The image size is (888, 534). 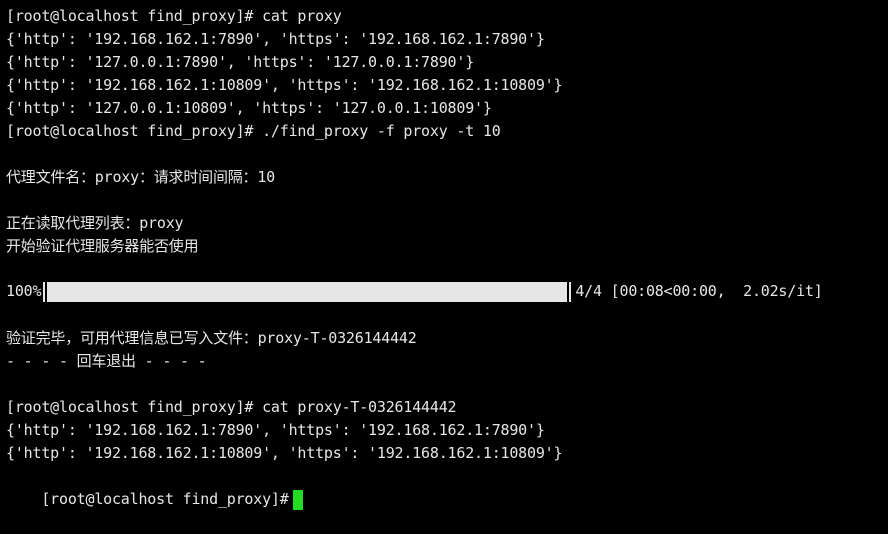 I want to click on progress-stats: 4/4 [00:08<00:00, 2.02s/it], so click(x=699, y=291).